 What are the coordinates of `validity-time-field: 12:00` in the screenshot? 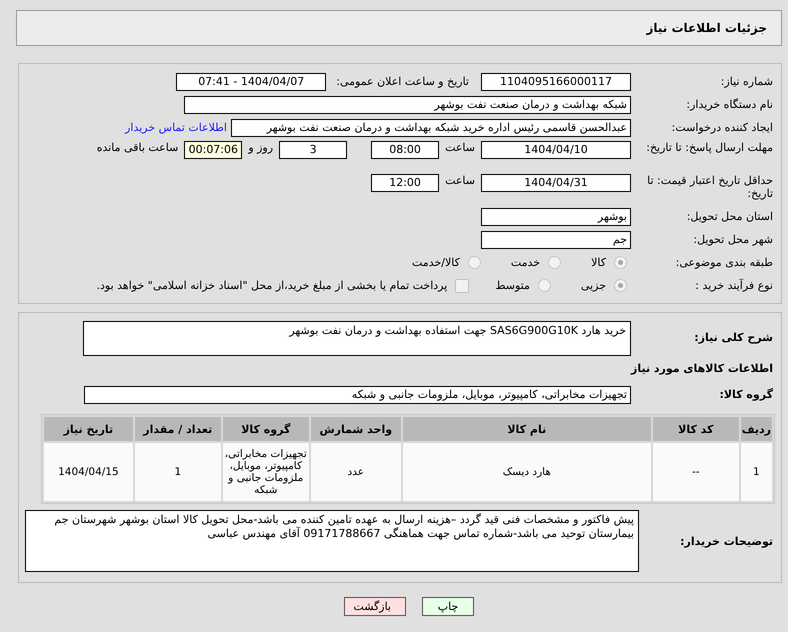 It's located at (405, 183).